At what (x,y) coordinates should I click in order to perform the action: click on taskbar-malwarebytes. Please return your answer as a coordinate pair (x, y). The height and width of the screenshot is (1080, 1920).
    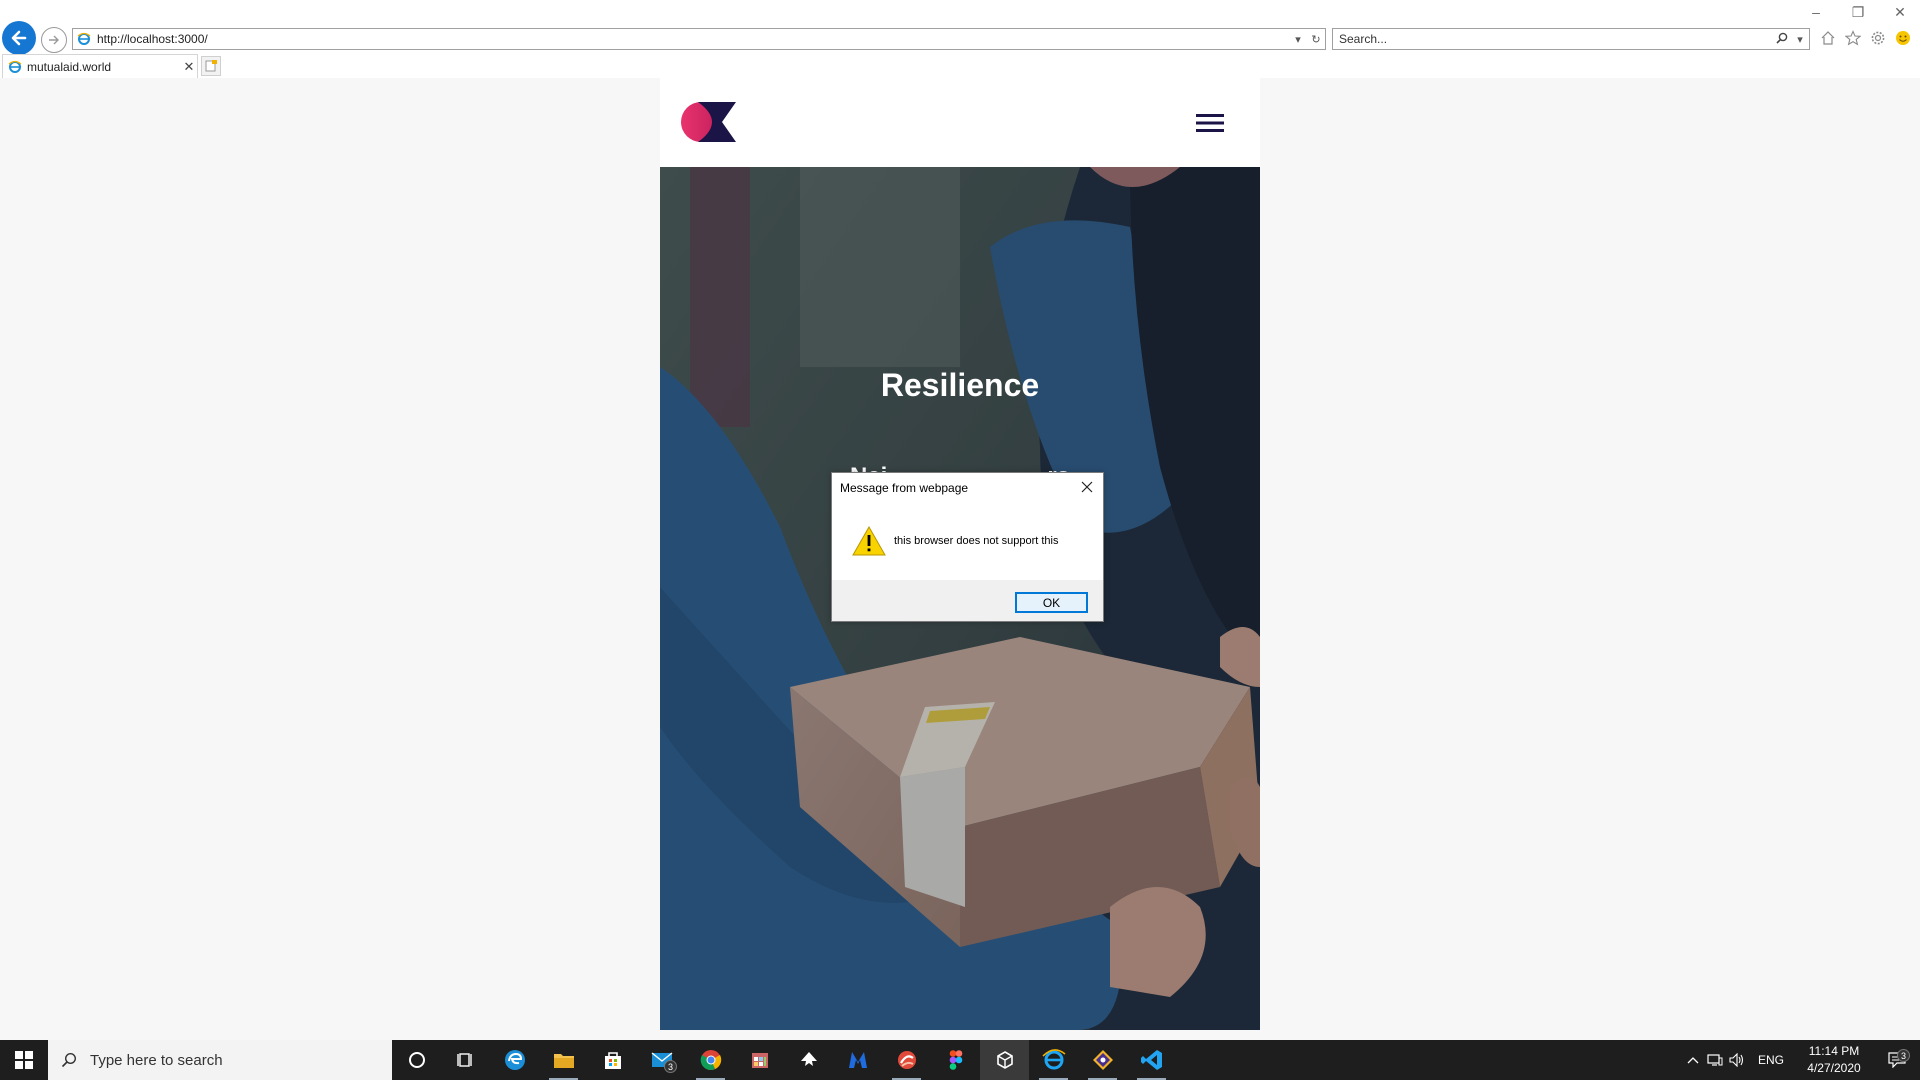
    Looking at the image, I should click on (857, 1060).